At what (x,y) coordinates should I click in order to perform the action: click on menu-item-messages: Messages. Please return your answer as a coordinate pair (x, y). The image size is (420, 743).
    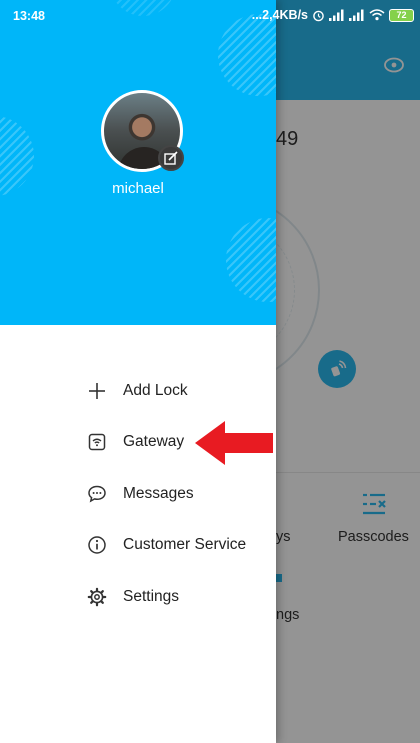
    Looking at the image, I should click on (138, 494).